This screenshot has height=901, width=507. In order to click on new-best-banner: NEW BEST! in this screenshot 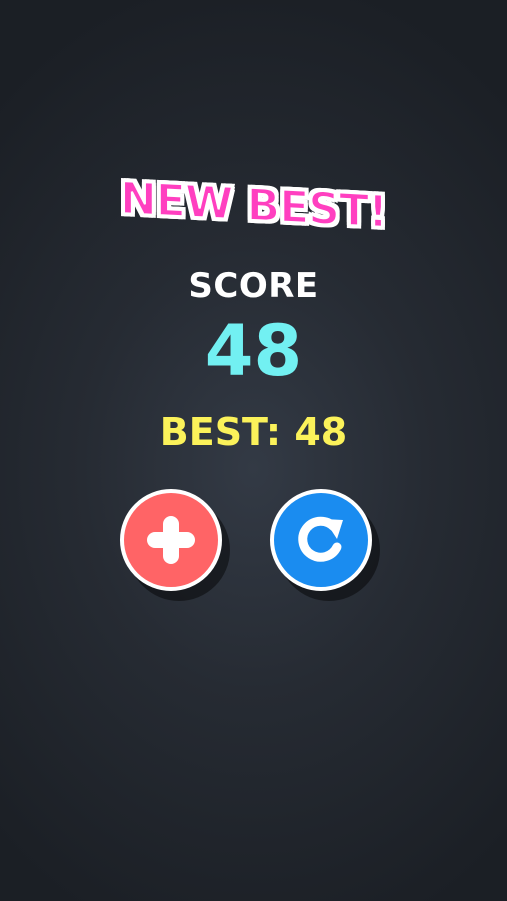, I will do `click(253, 205)`.